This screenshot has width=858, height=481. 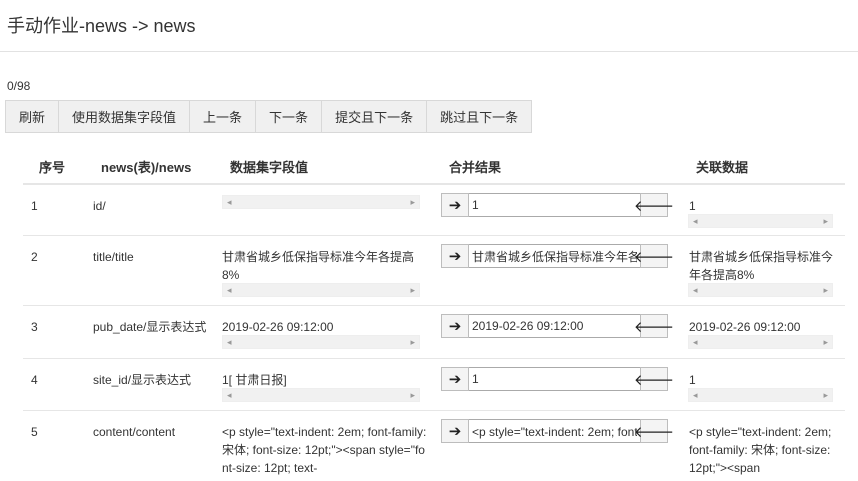 What do you see at coordinates (254, 380) in the screenshot?
I see `dataset-value: 1[ 甘肃日报]` at bounding box center [254, 380].